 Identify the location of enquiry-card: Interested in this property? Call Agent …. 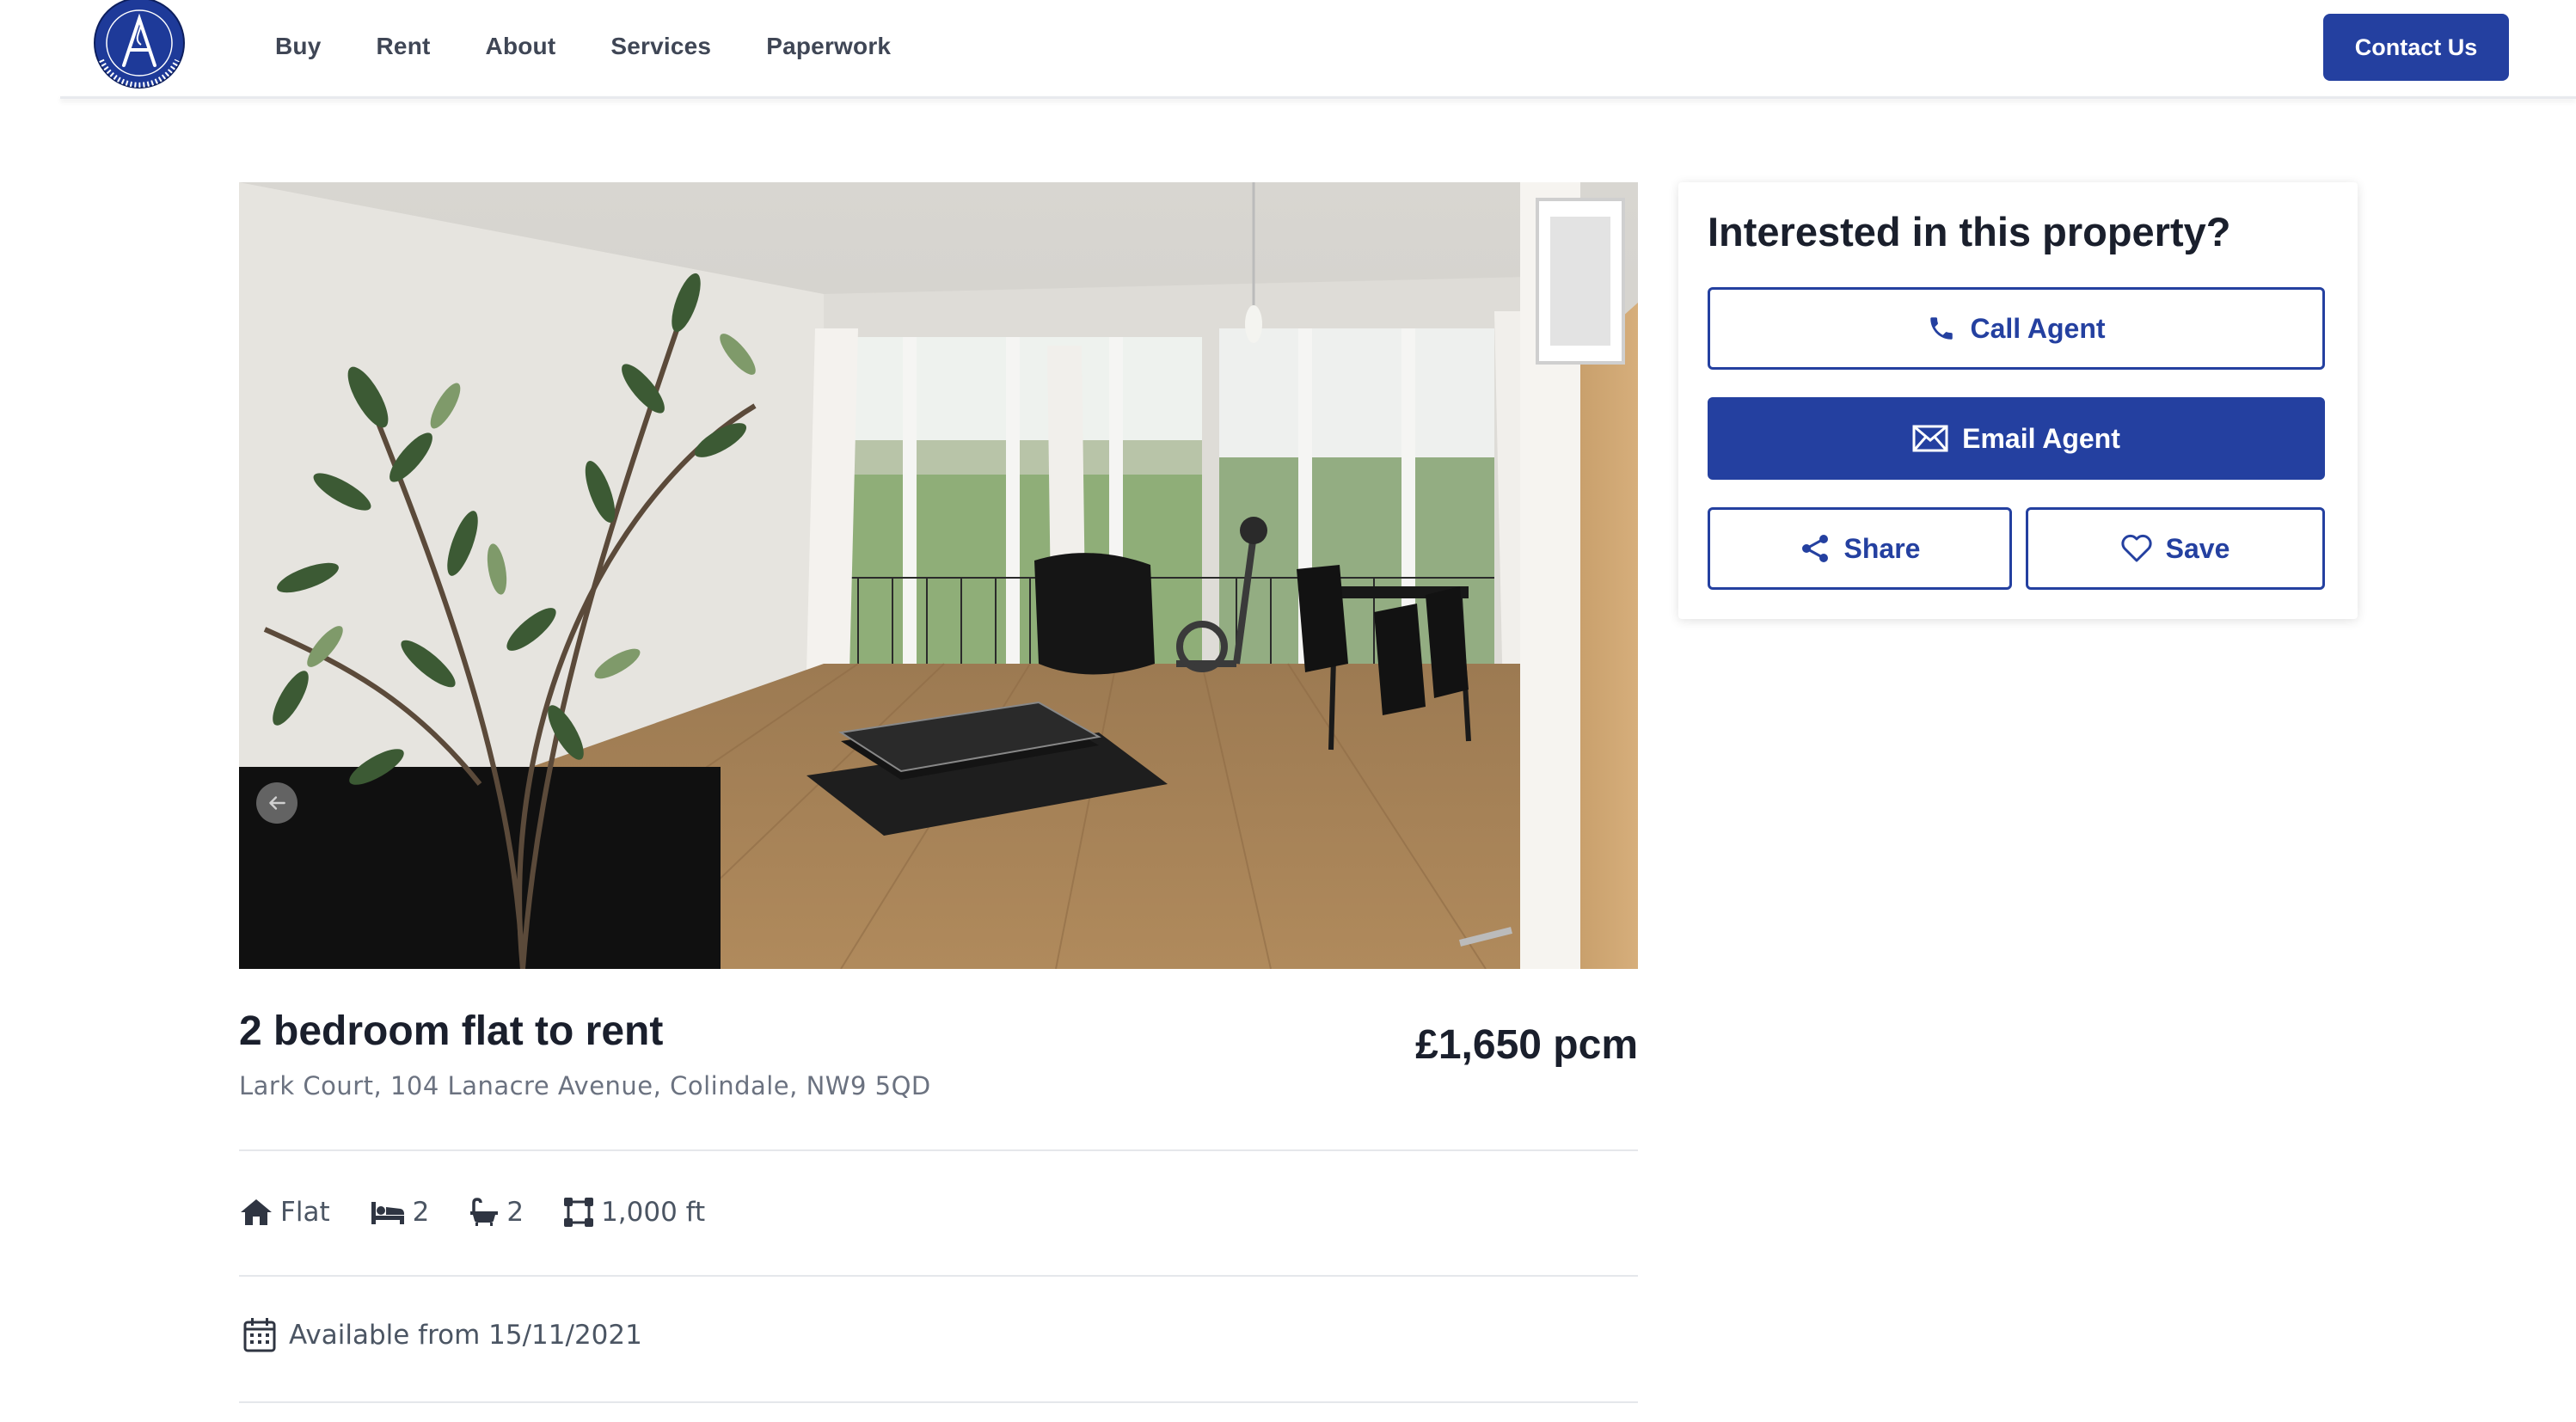
(2018, 400).